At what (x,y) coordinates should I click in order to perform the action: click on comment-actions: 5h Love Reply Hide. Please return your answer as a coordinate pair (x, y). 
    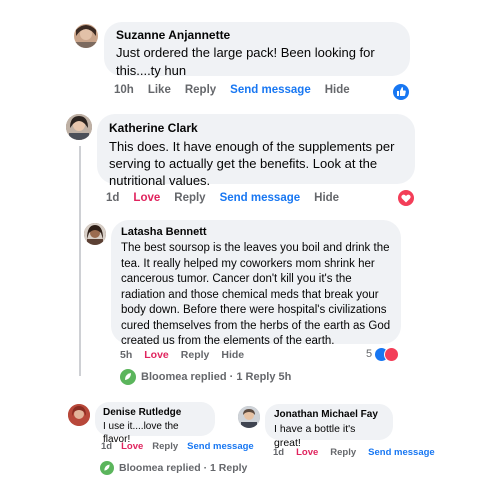
    Looking at the image, I should click on (189, 355).